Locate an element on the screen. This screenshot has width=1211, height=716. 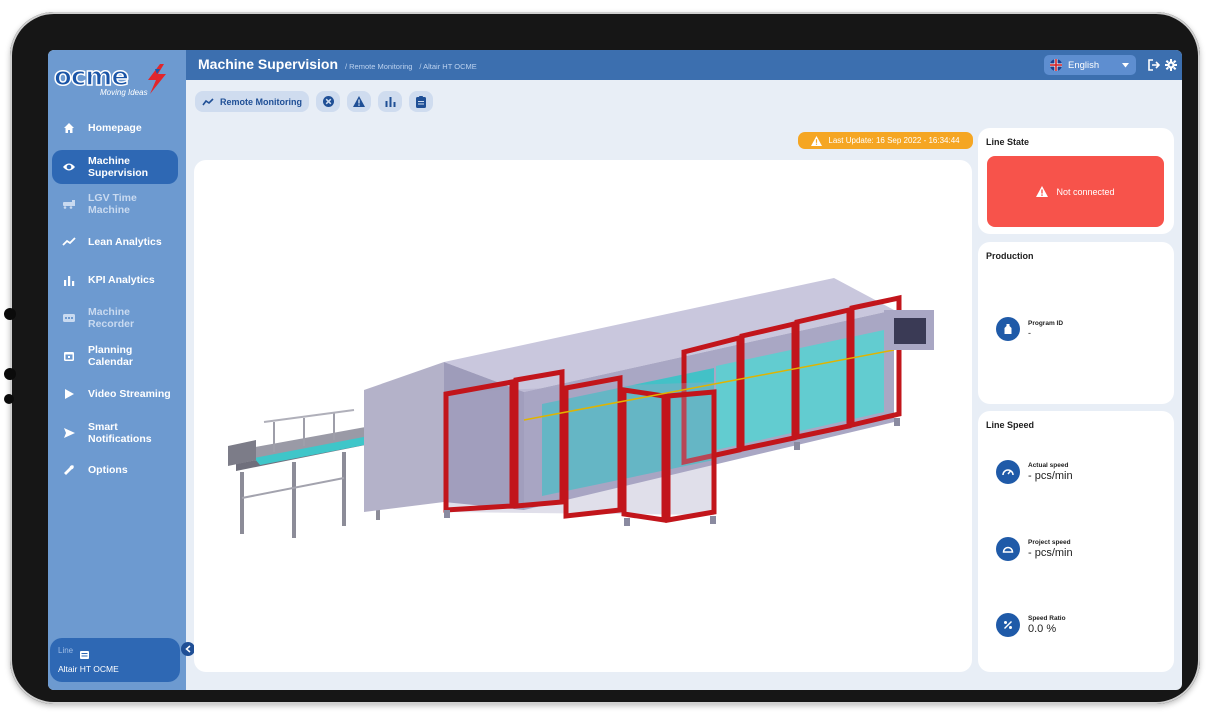
gauge-icon is located at coordinates (1008, 549).